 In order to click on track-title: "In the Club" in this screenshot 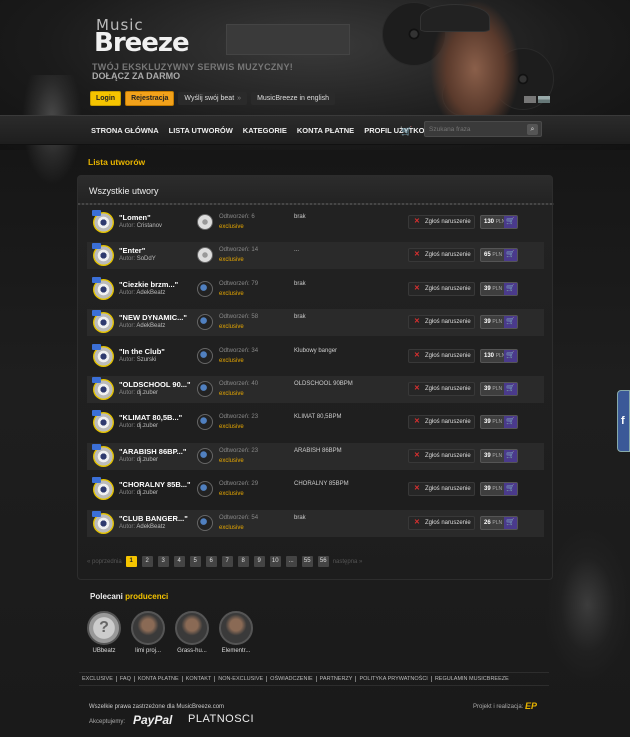, I will do `click(142, 351)`.